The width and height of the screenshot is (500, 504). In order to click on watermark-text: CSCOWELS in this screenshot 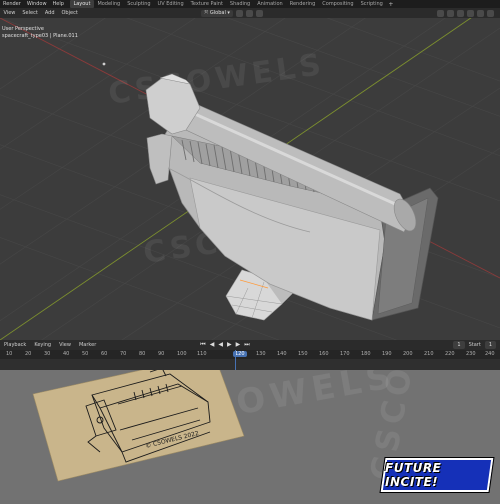, I will do `click(216, 79)`.